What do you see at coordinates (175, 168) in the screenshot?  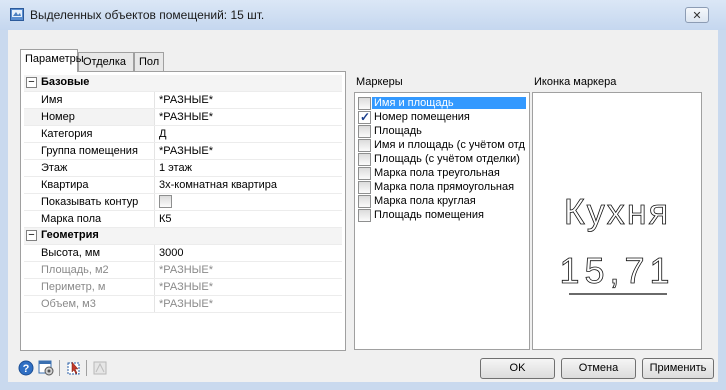 I see `property-value: 1 этаж` at bounding box center [175, 168].